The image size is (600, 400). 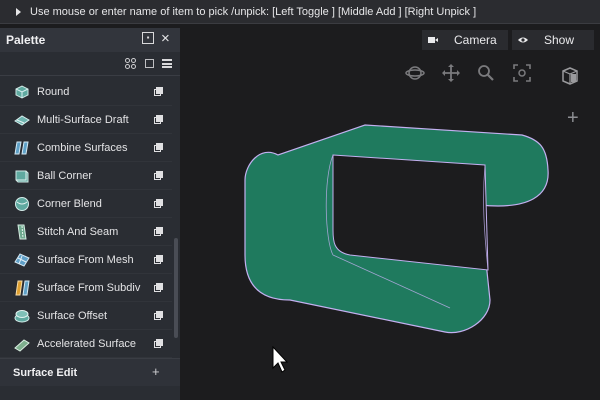 What do you see at coordinates (72, 315) in the screenshot?
I see `palette-item-label: Surface Offset` at bounding box center [72, 315].